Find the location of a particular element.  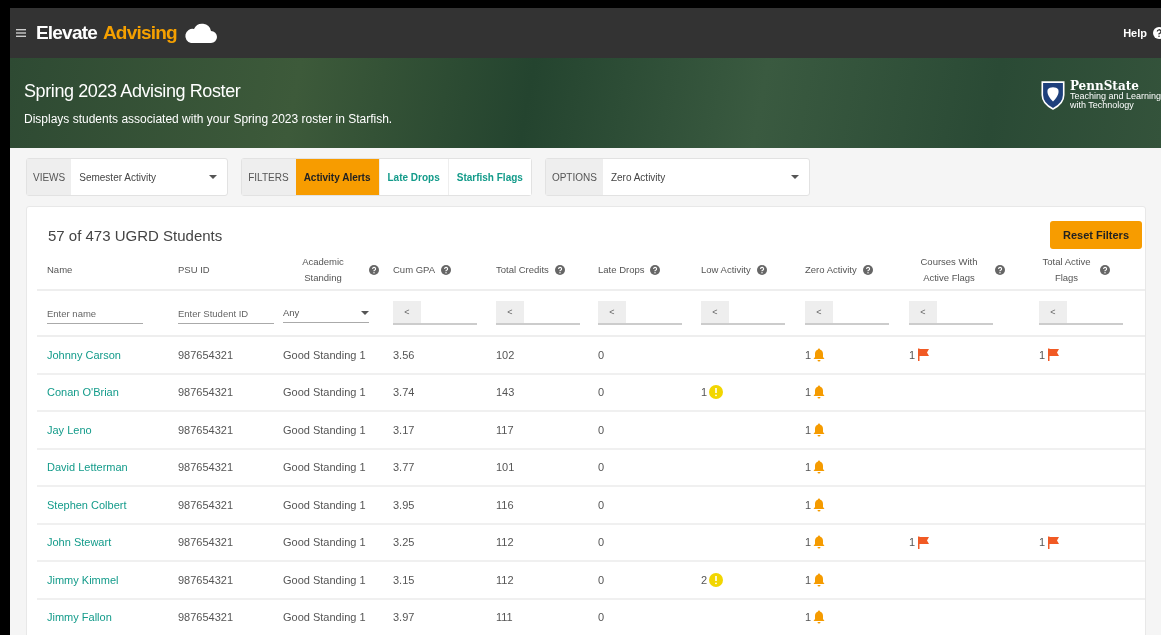

menu-icon is located at coordinates (21, 33).